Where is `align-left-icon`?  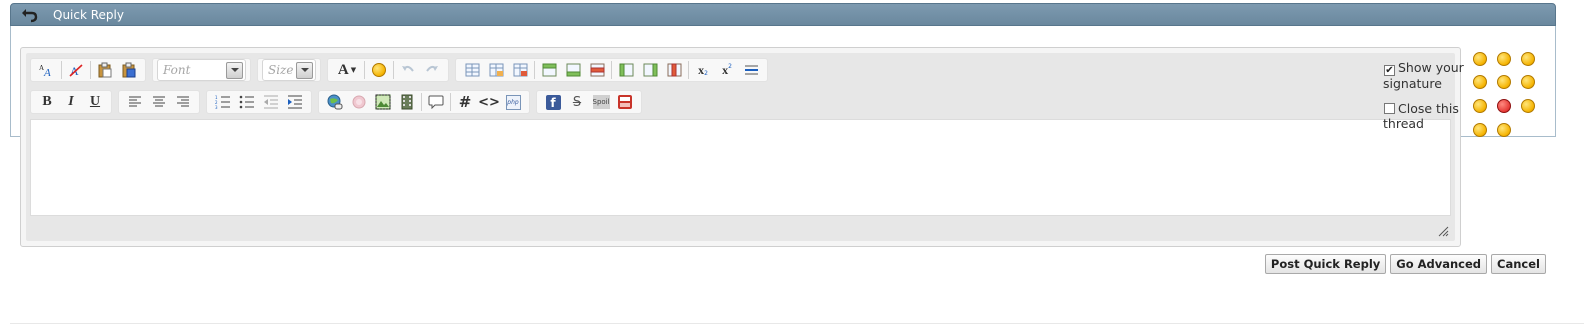
align-left-icon is located at coordinates (135, 102).